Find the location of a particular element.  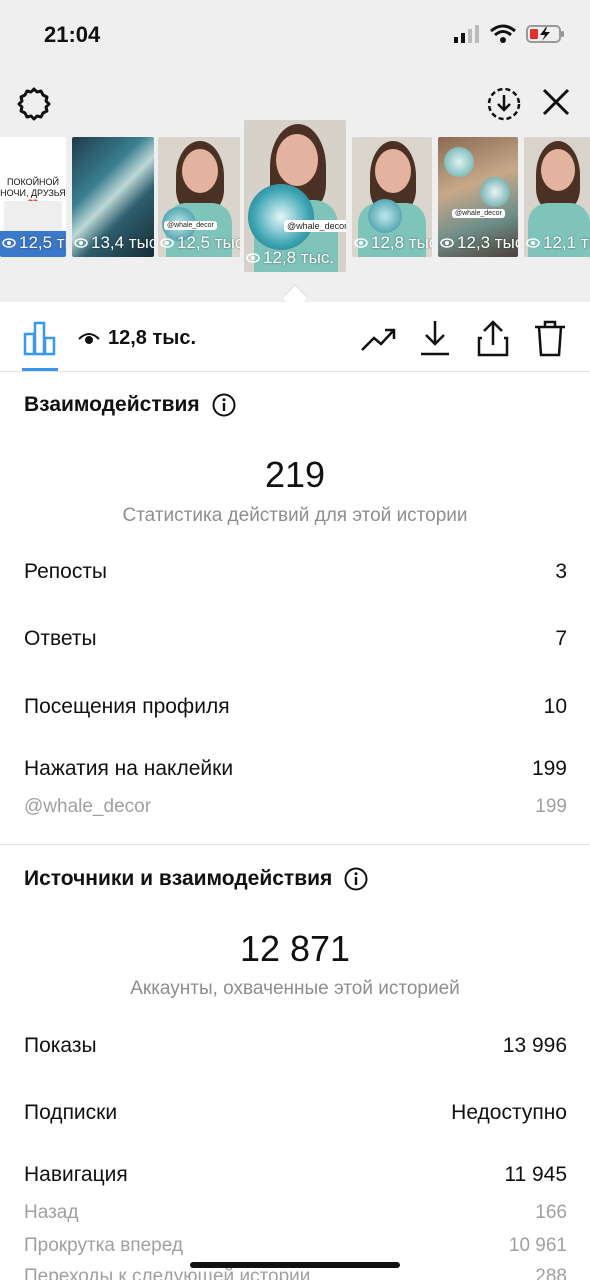

stat-label: Назад is located at coordinates (51, 1212).